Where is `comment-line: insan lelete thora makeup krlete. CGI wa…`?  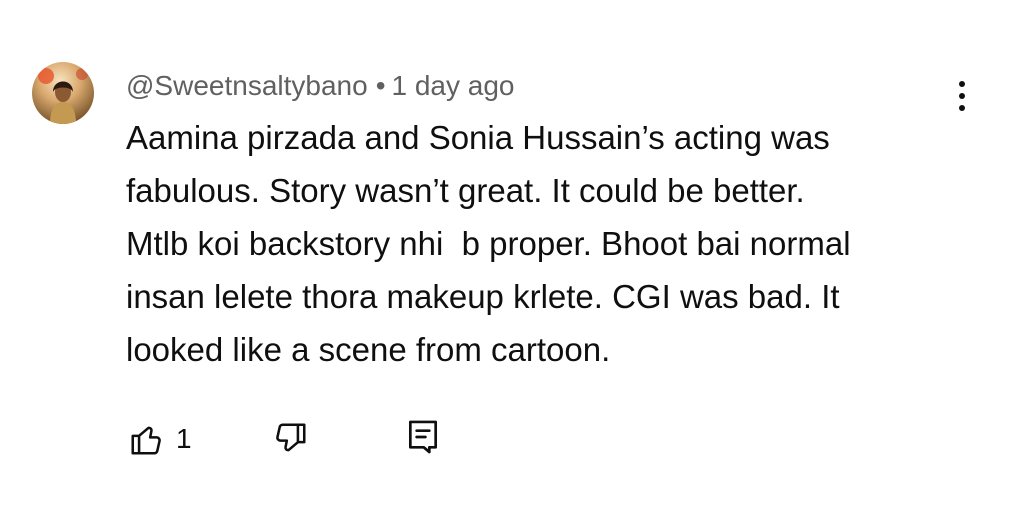 comment-line: insan lelete thora makeup krlete. CGI wa… is located at coordinates (483, 296).